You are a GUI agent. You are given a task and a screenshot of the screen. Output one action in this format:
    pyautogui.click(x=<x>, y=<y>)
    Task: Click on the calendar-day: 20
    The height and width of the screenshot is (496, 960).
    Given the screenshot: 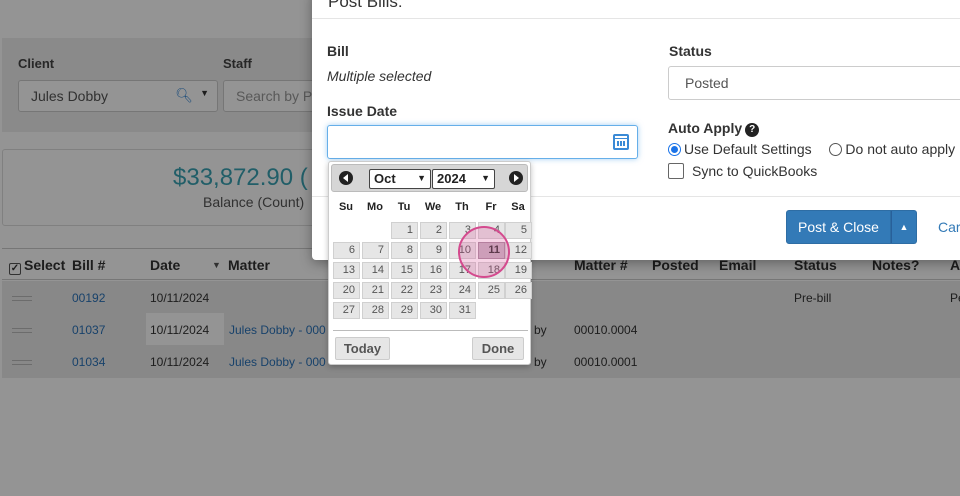 What is the action you would take?
    pyautogui.click(x=346, y=290)
    